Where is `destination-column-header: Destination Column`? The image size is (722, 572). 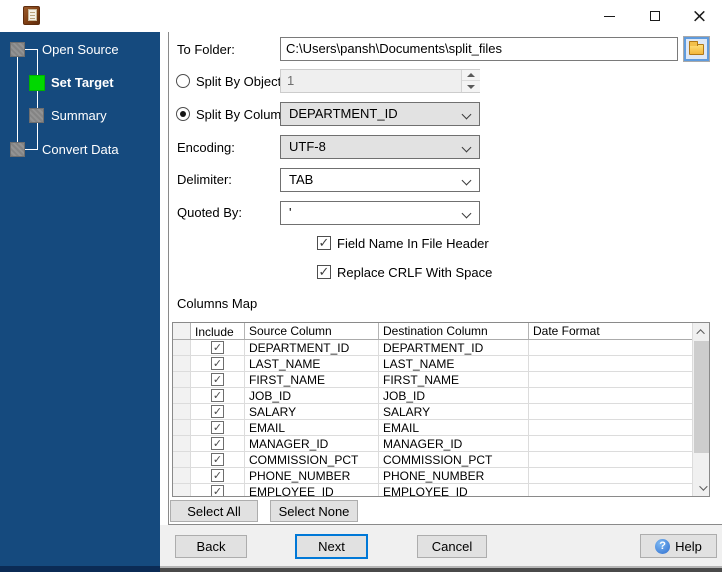
destination-column-header: Destination Column is located at coordinates (454, 331).